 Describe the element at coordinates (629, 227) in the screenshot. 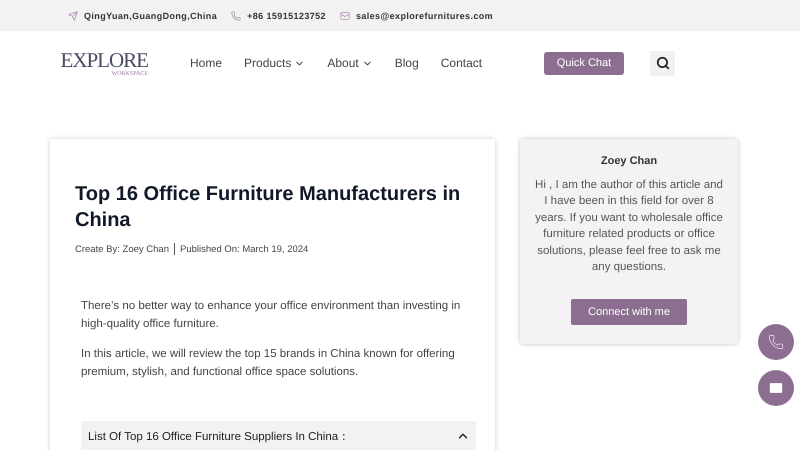

I see `author-bio: Hi , I am the author of this article and I have been in this field for over 8 years. If you want to wholesale office furniture related products or office solutions, please feel free to ask me any questions.` at that location.